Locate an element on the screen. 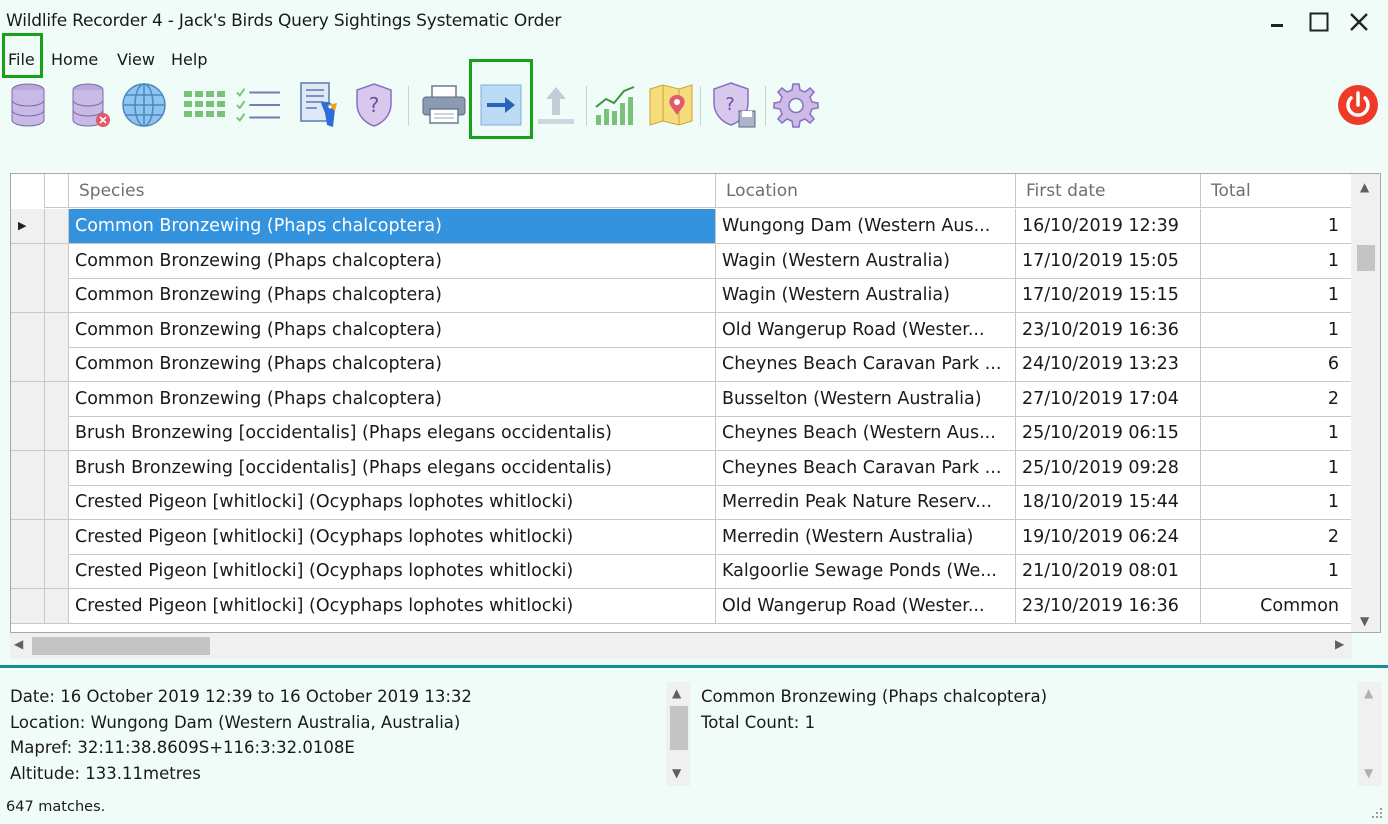 This screenshot has height=824, width=1388. horizontal-scrollbar: ◀ ▶ is located at coordinates (681, 646).